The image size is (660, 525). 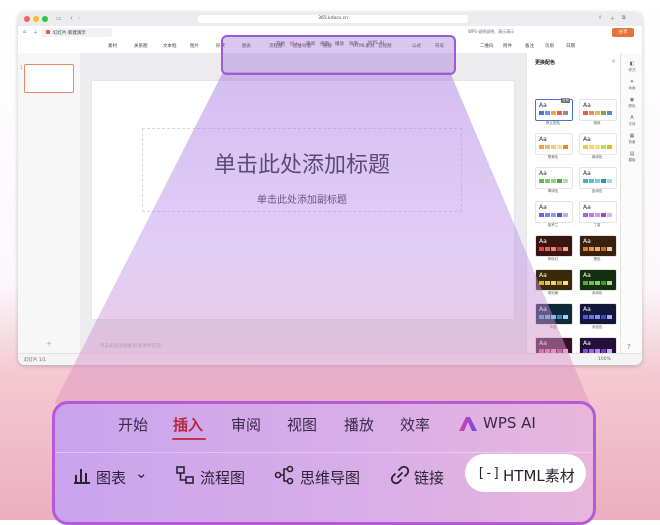 I want to click on mindmap-tool: 思维导图, so click(x=330, y=477).